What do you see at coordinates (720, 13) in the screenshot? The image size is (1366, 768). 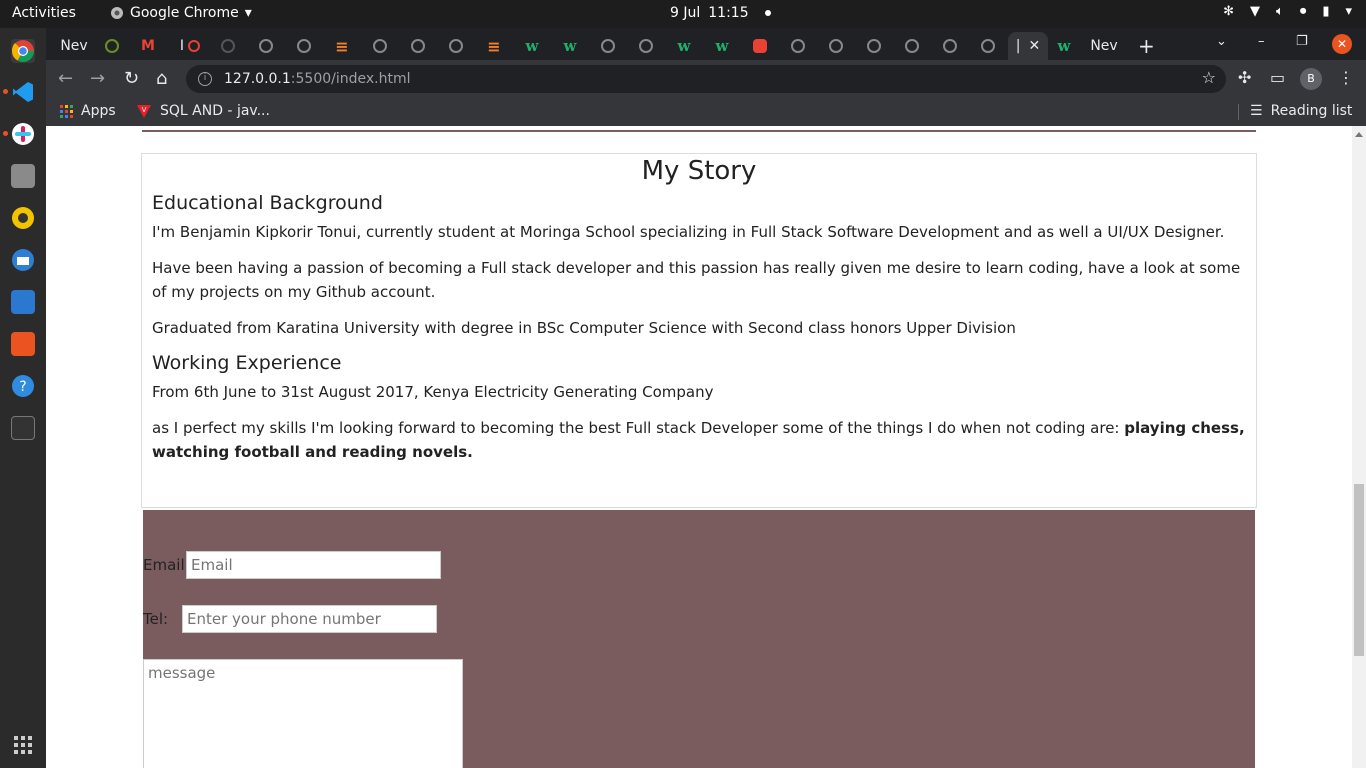 I see `clock: 9 Jul 11:15` at bounding box center [720, 13].